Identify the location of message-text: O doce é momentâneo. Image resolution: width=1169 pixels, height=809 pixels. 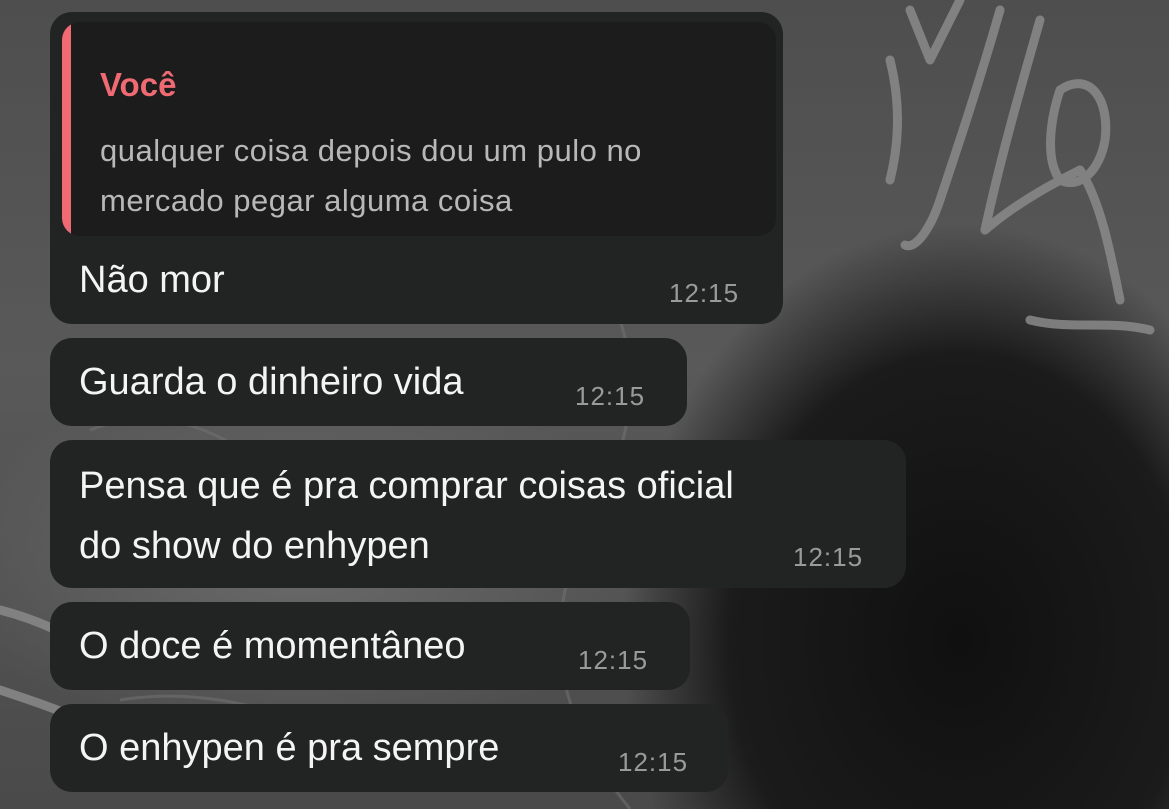
(272, 646).